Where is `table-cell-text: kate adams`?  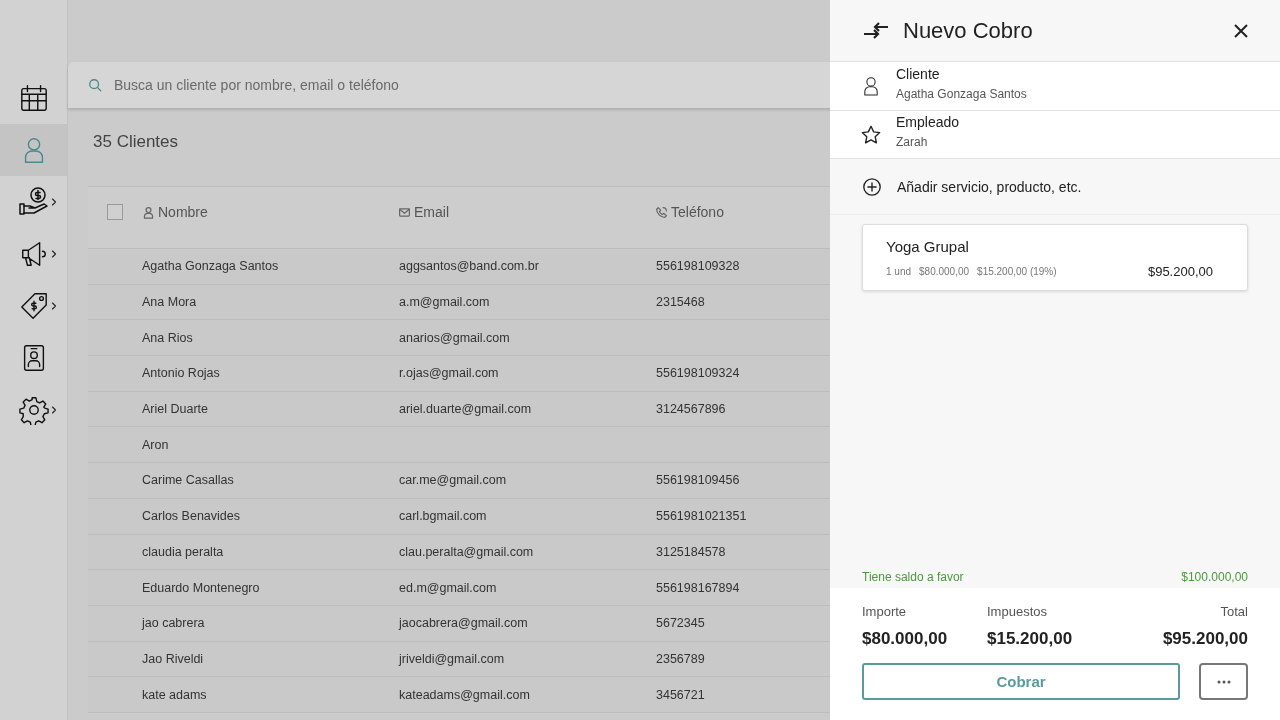
table-cell-text: kate adams is located at coordinates (175, 694).